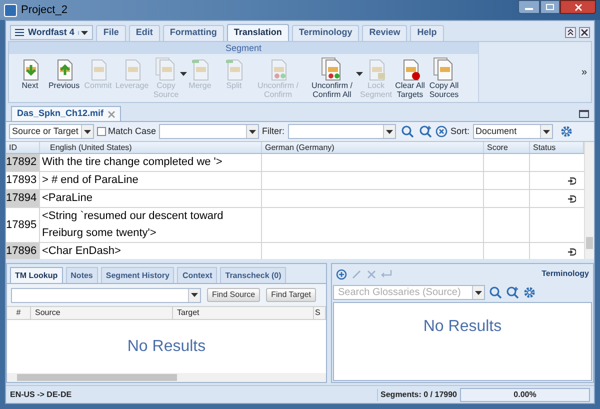 This screenshot has height=409, width=600. What do you see at coordinates (257, 32) in the screenshot?
I see `menu-tab: Translation` at bounding box center [257, 32].